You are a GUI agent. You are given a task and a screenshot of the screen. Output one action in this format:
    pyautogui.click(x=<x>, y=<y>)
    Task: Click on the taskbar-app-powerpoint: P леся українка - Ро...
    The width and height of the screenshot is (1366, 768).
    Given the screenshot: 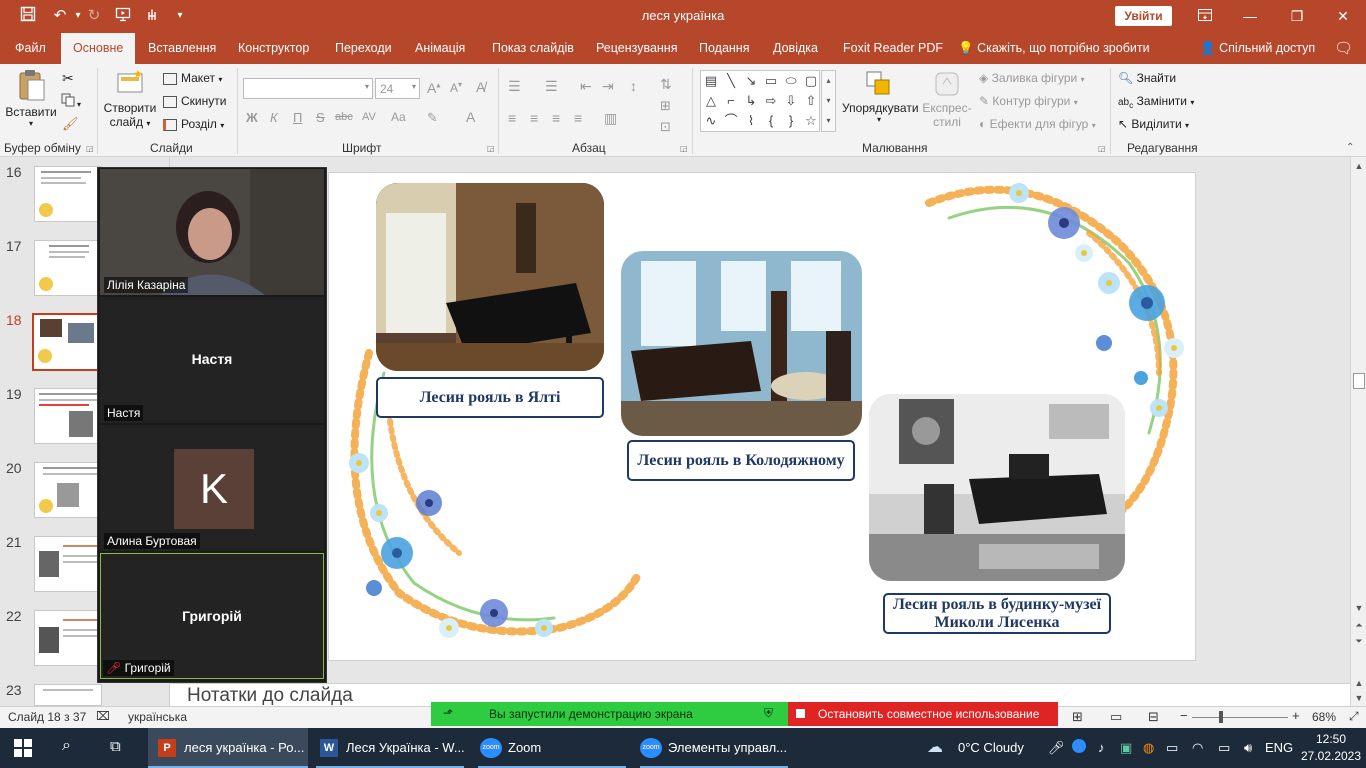 What is the action you would take?
    pyautogui.click(x=228, y=748)
    